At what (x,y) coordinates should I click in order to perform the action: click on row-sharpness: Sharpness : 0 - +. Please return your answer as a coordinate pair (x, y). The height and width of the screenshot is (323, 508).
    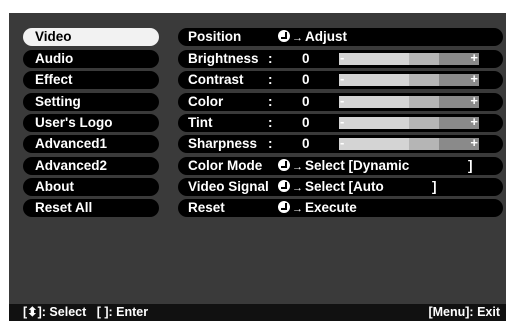
    Looking at the image, I should click on (340, 144).